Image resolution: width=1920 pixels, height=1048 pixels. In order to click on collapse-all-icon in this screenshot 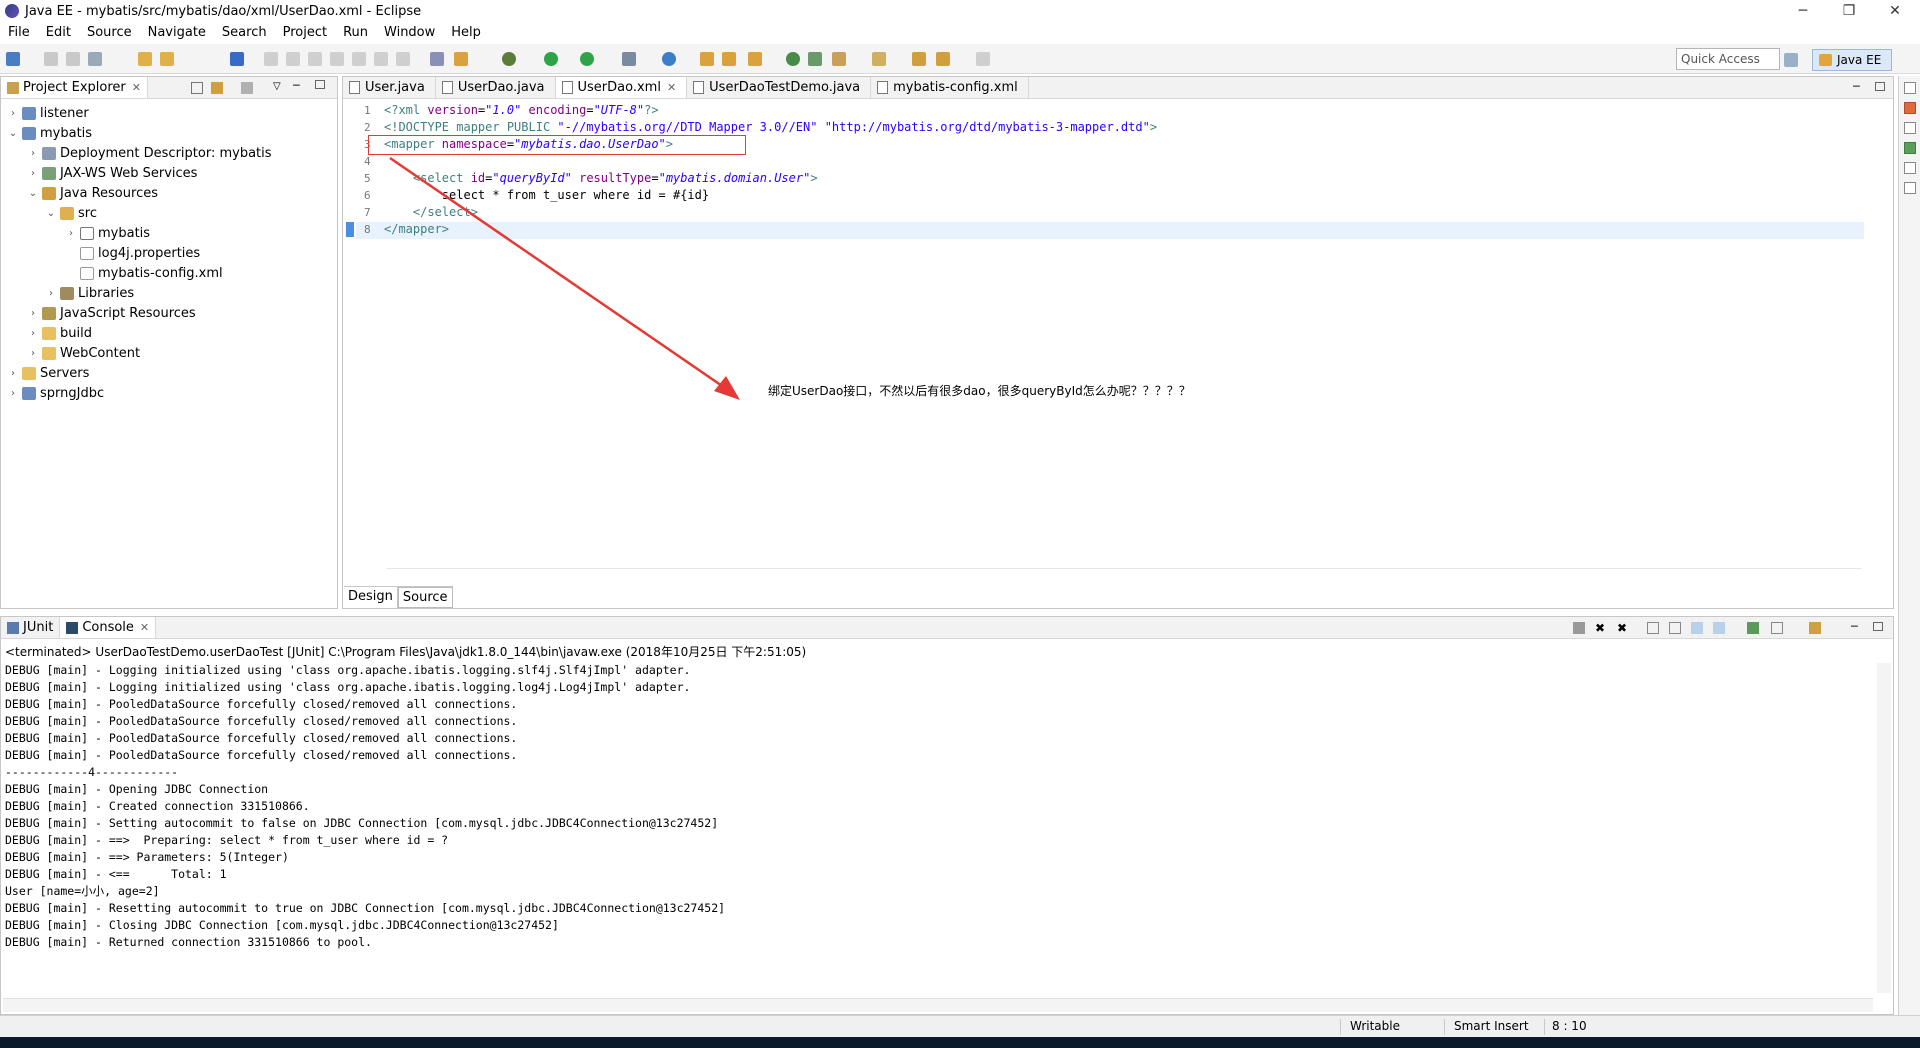, I will do `click(197, 88)`.